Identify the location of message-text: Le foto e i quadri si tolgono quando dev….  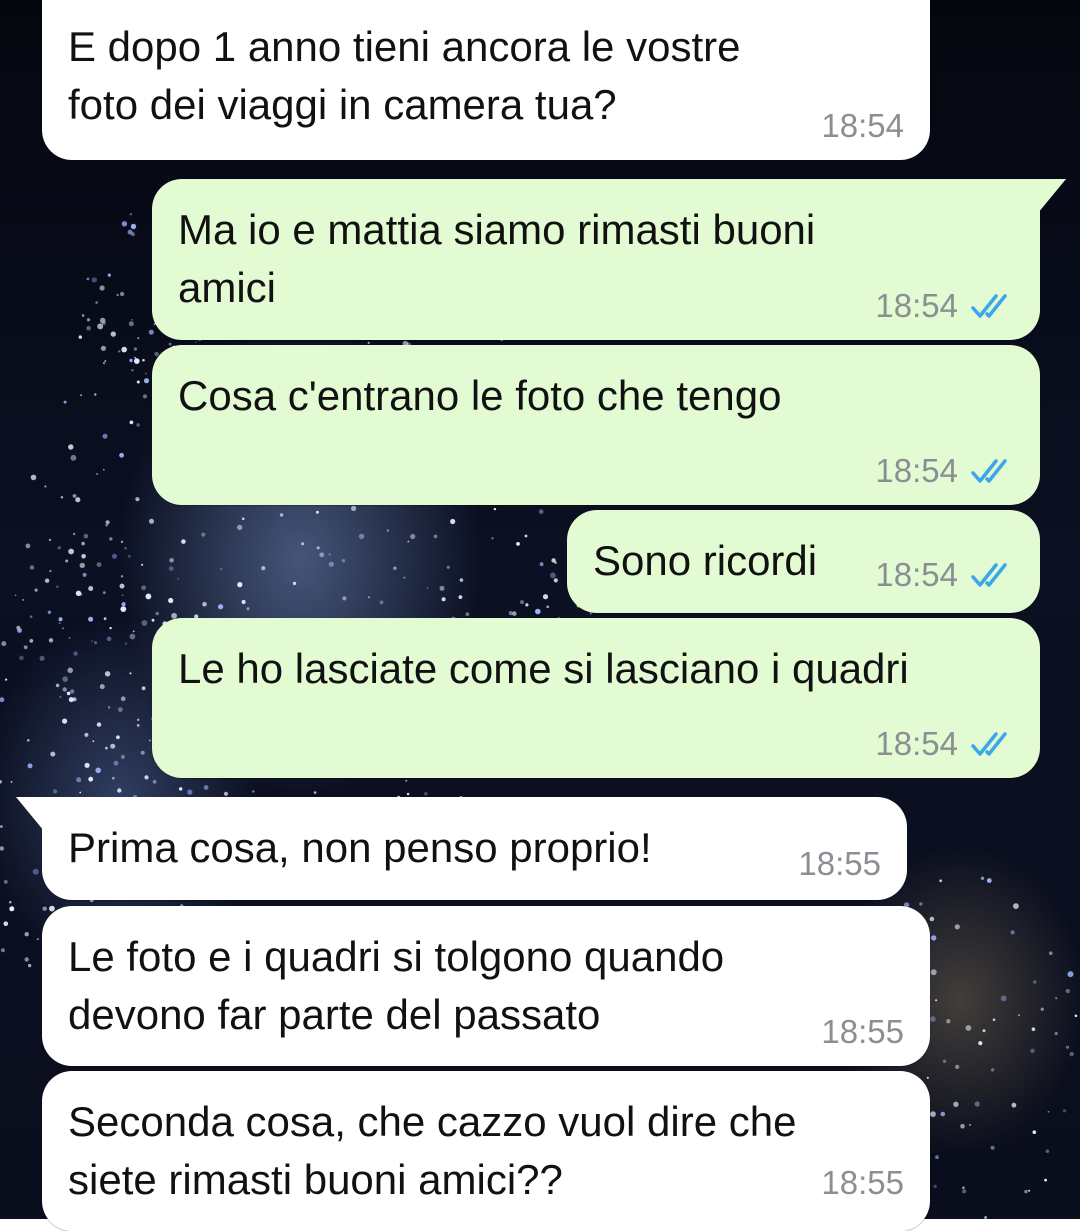
(396, 985).